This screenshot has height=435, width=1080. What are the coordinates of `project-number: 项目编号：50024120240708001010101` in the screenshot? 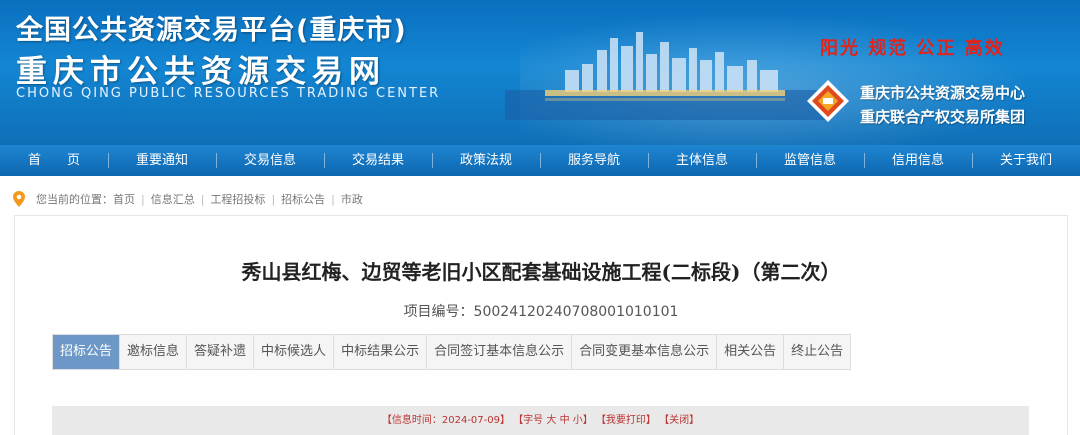 It's located at (541, 312).